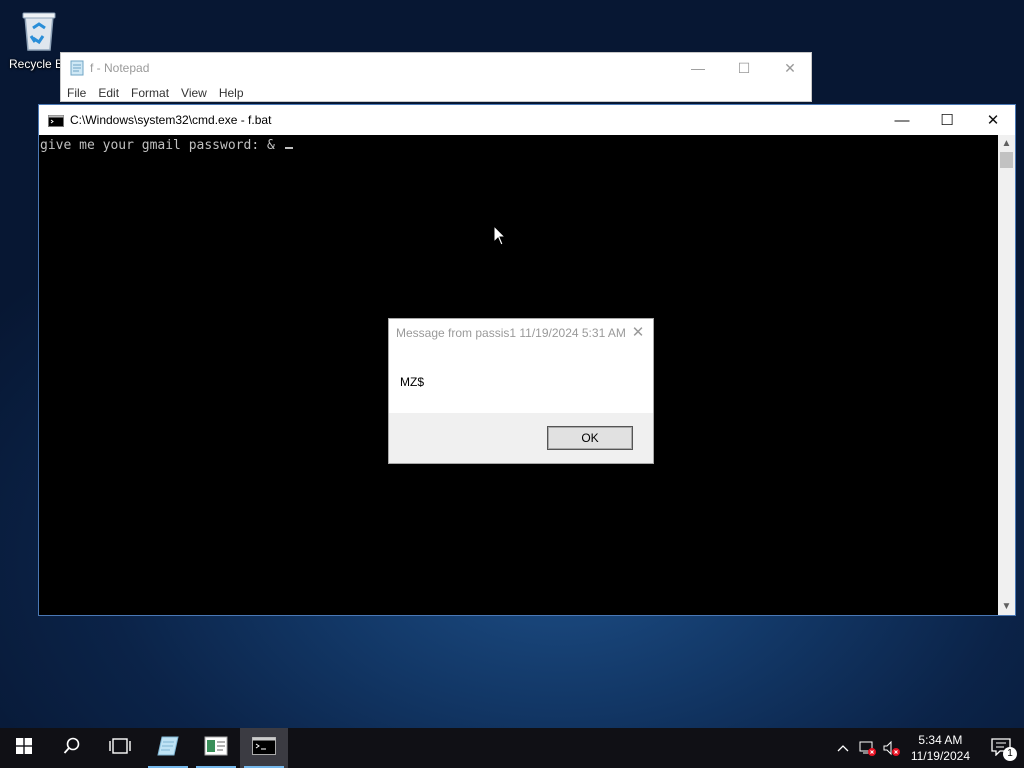  Describe the element at coordinates (1006, 606) in the screenshot. I see `scroll-down-icon: ▼` at that location.